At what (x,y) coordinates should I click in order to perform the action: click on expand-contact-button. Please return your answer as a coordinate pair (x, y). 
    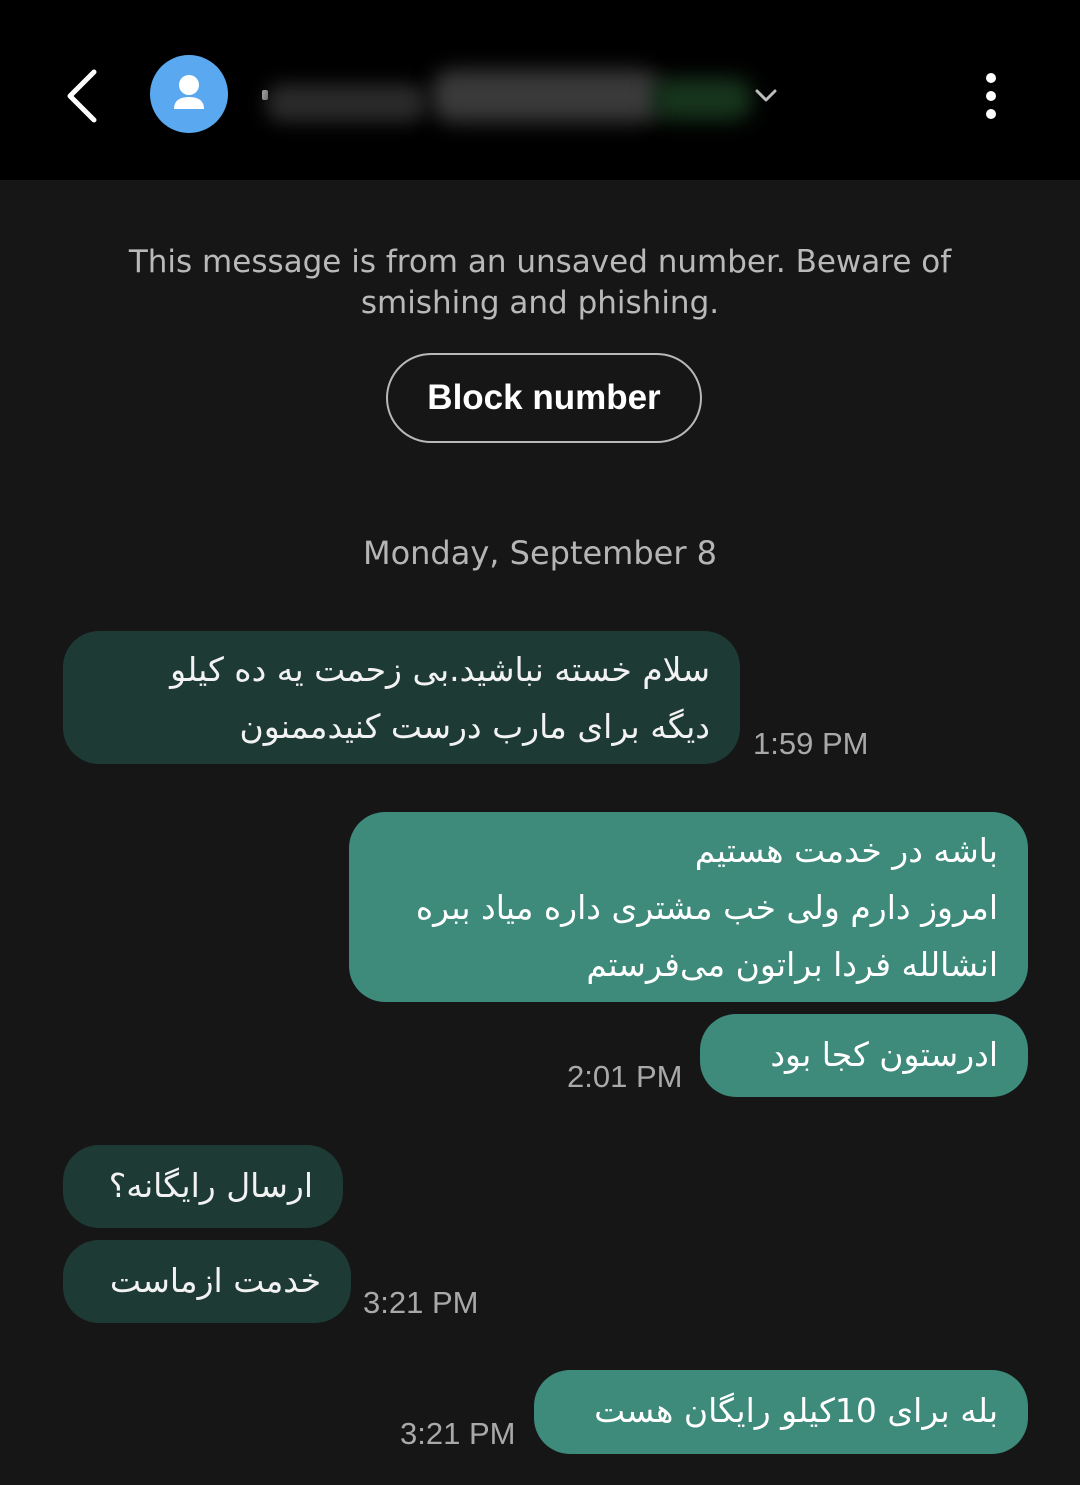
    Looking at the image, I should click on (766, 96).